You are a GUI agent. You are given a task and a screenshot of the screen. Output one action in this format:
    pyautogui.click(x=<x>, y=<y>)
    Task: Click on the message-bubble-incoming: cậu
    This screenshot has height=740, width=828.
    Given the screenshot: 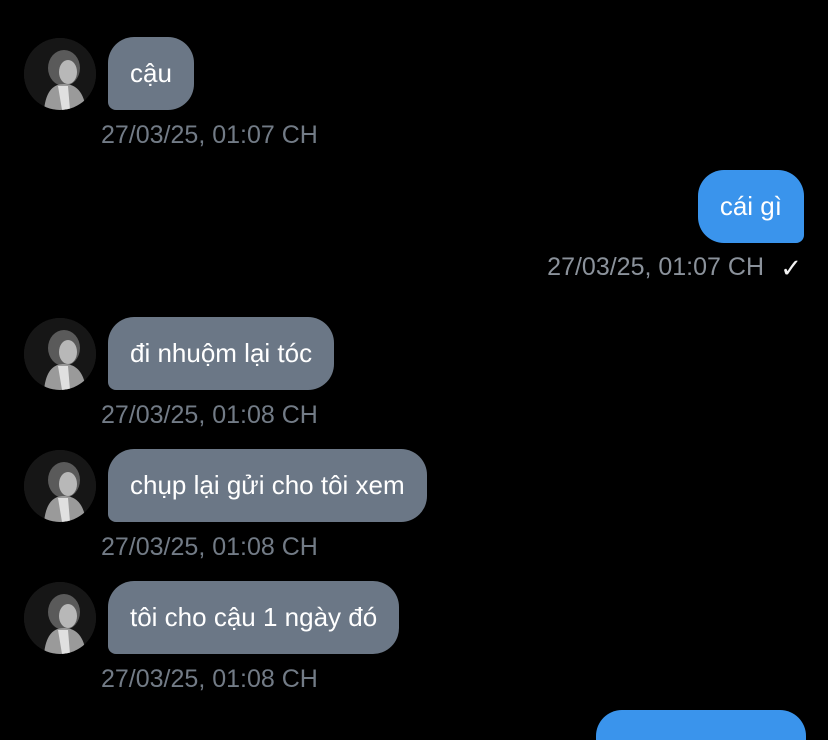 What is the action you would take?
    pyautogui.click(x=151, y=73)
    